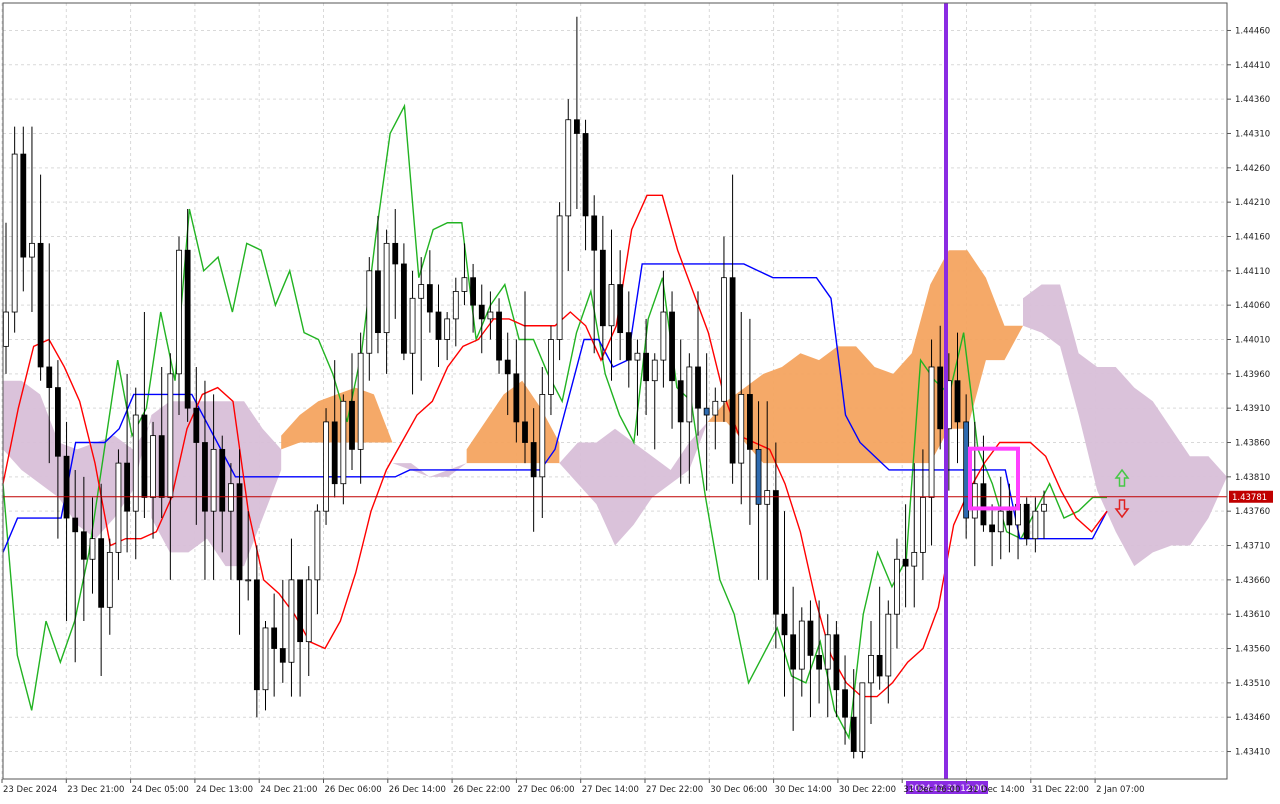 The height and width of the screenshot is (804, 1280). What do you see at coordinates (353, 790) in the screenshot?
I see `x-tick-label: 26 Dec 06:00` at bounding box center [353, 790].